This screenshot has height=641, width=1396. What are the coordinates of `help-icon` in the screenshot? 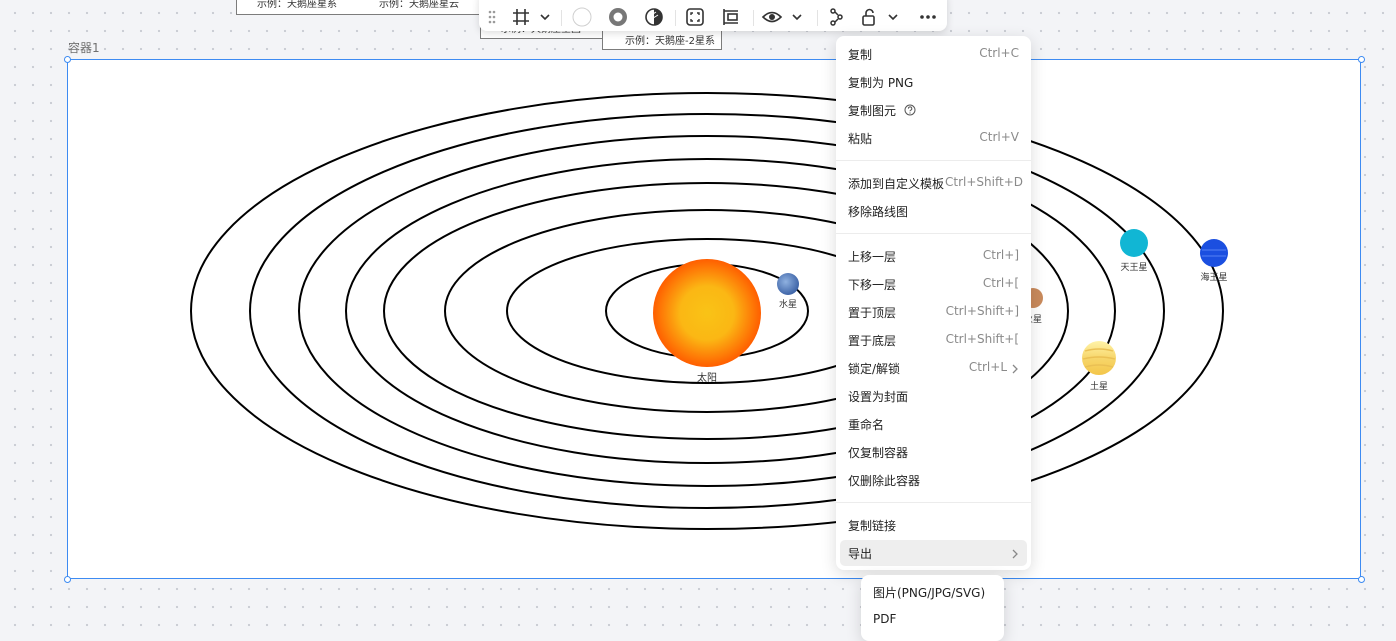 It's located at (910, 111).